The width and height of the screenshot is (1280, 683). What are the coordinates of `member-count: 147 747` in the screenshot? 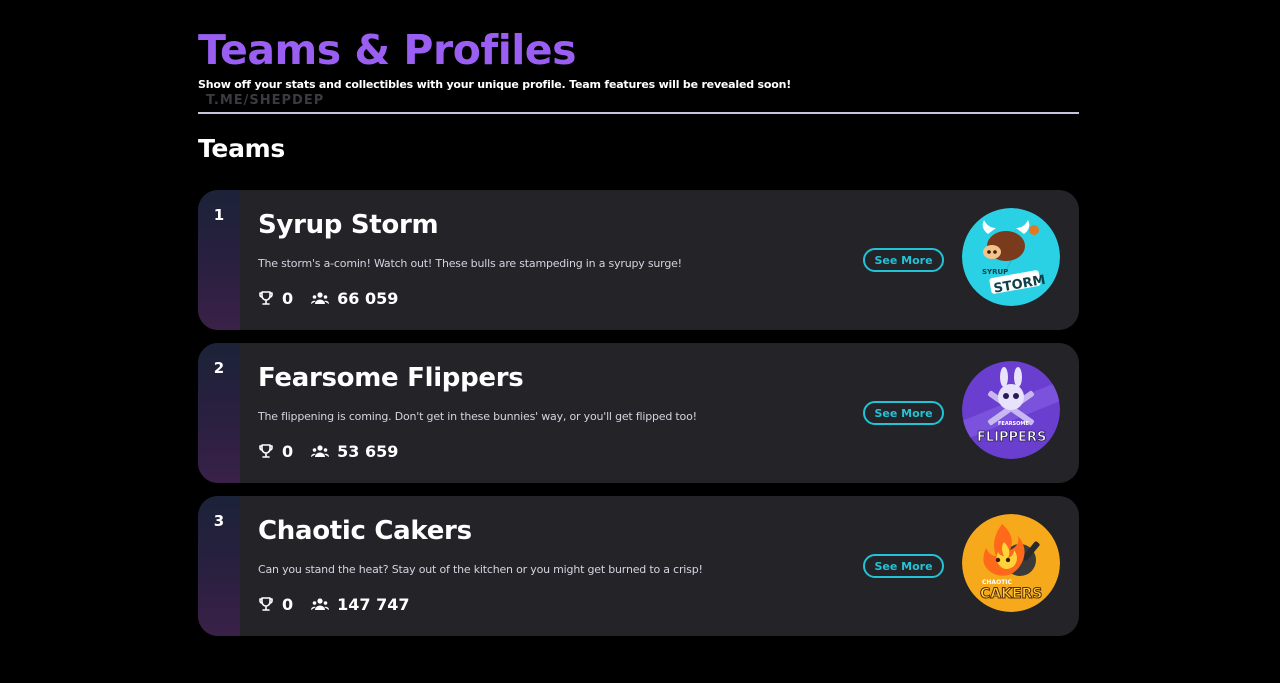 It's located at (373, 604).